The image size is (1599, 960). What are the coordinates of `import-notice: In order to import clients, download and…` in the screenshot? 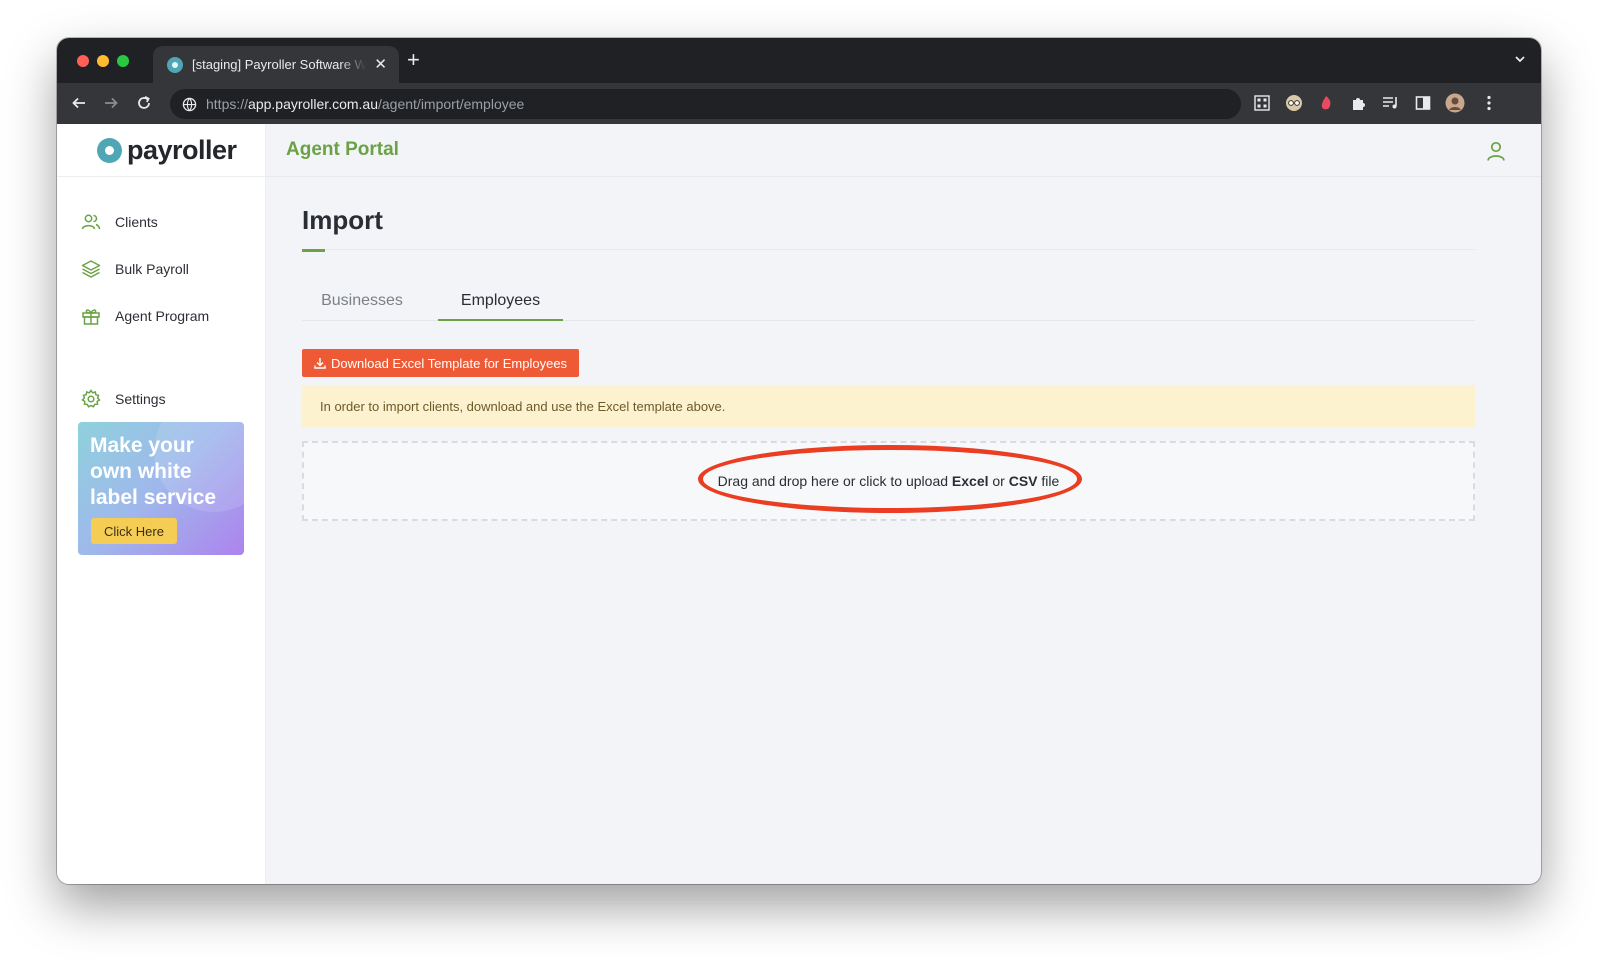 It's located at (888, 406).